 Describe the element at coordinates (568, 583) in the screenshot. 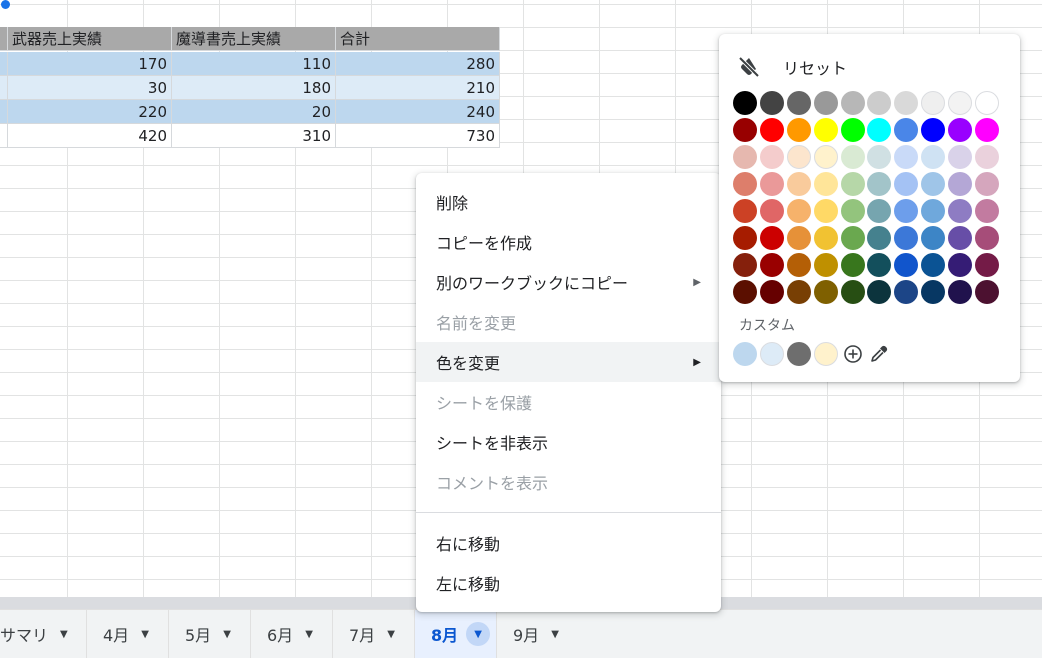

I see `menu-item-move-left: 左に移動` at that location.